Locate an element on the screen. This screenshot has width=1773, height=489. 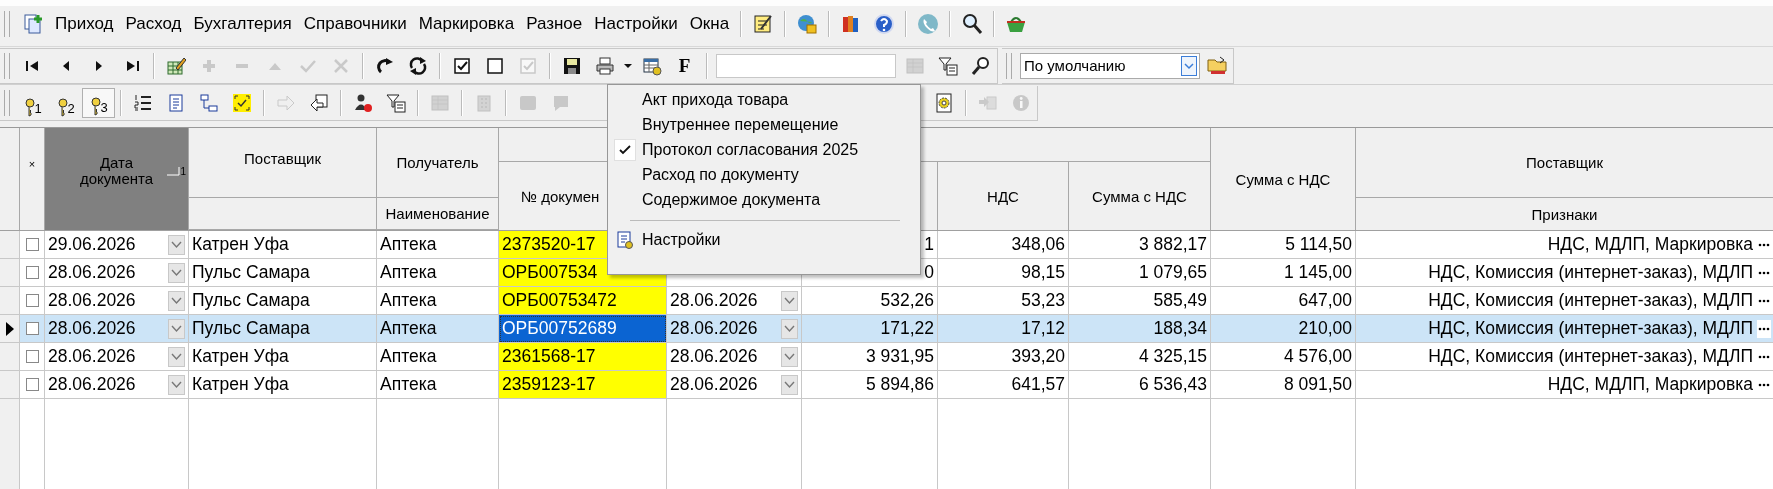
key-button: 2 is located at coordinates (65, 103).